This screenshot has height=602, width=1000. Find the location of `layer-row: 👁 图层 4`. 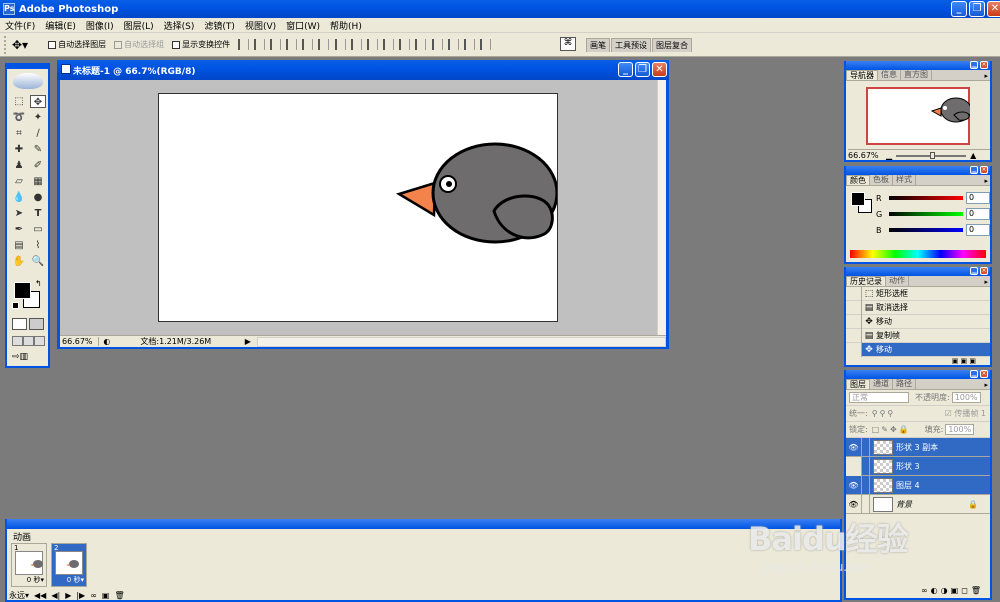

layer-row: 👁 图层 4 is located at coordinates (918, 485).